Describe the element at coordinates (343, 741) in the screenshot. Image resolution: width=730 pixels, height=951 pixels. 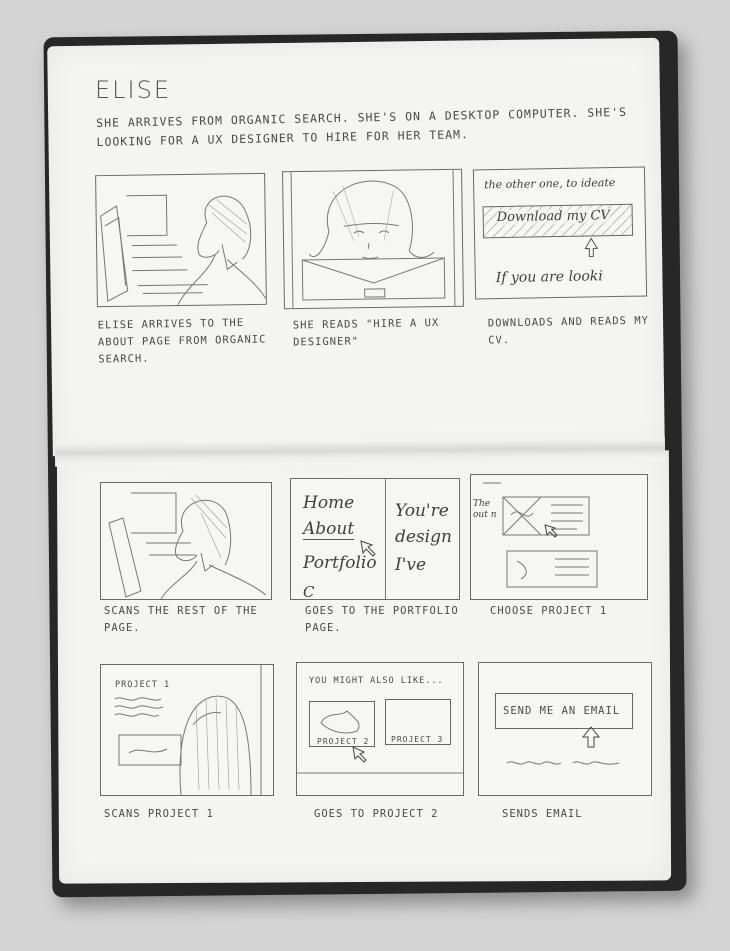
I see `panel-8-card-1-label: PROJECT 2` at that location.